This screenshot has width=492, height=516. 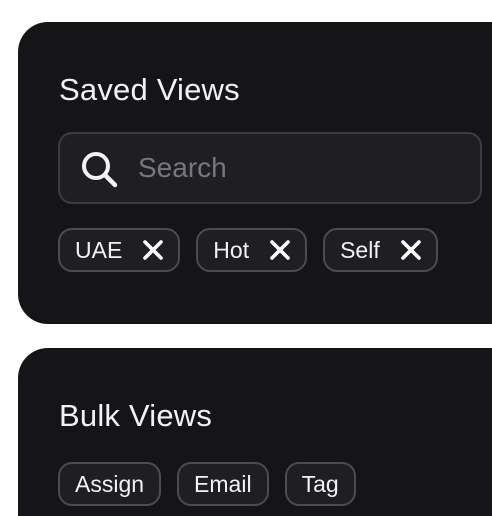 I want to click on chip-label: Self, so click(x=360, y=249).